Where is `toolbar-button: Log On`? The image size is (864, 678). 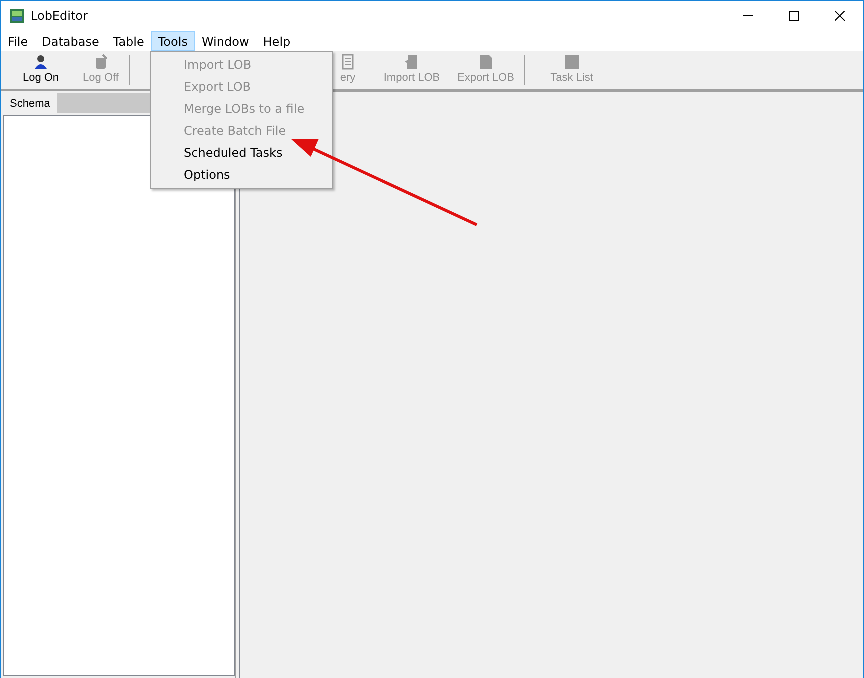
toolbar-button: Log On is located at coordinates (41, 69).